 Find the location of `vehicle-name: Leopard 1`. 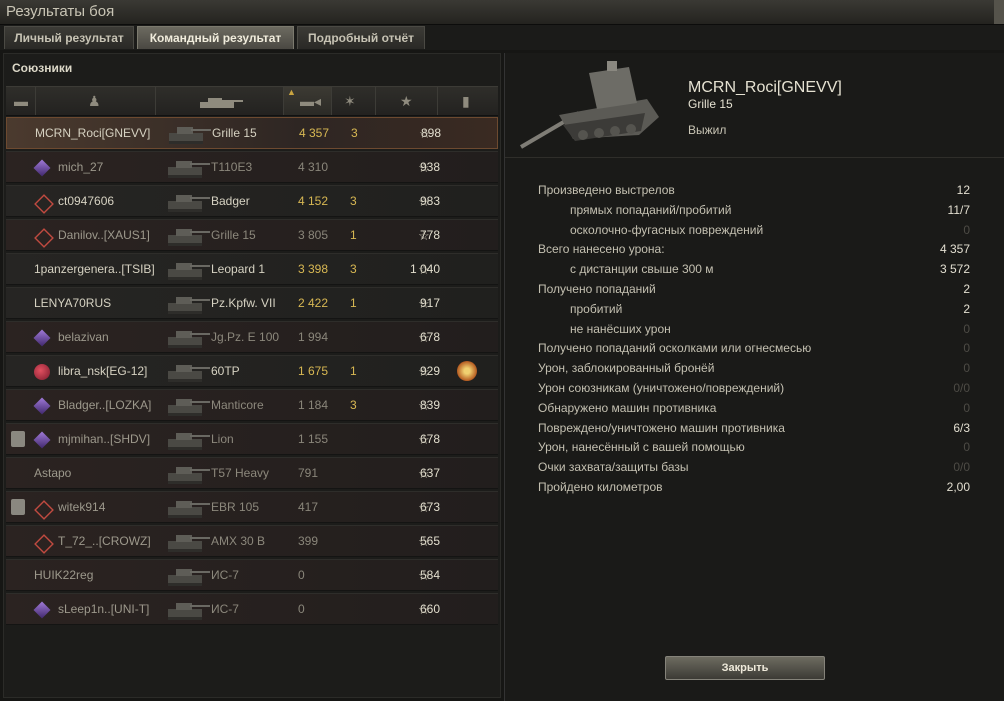

vehicle-name: Leopard 1 is located at coordinates (238, 269).